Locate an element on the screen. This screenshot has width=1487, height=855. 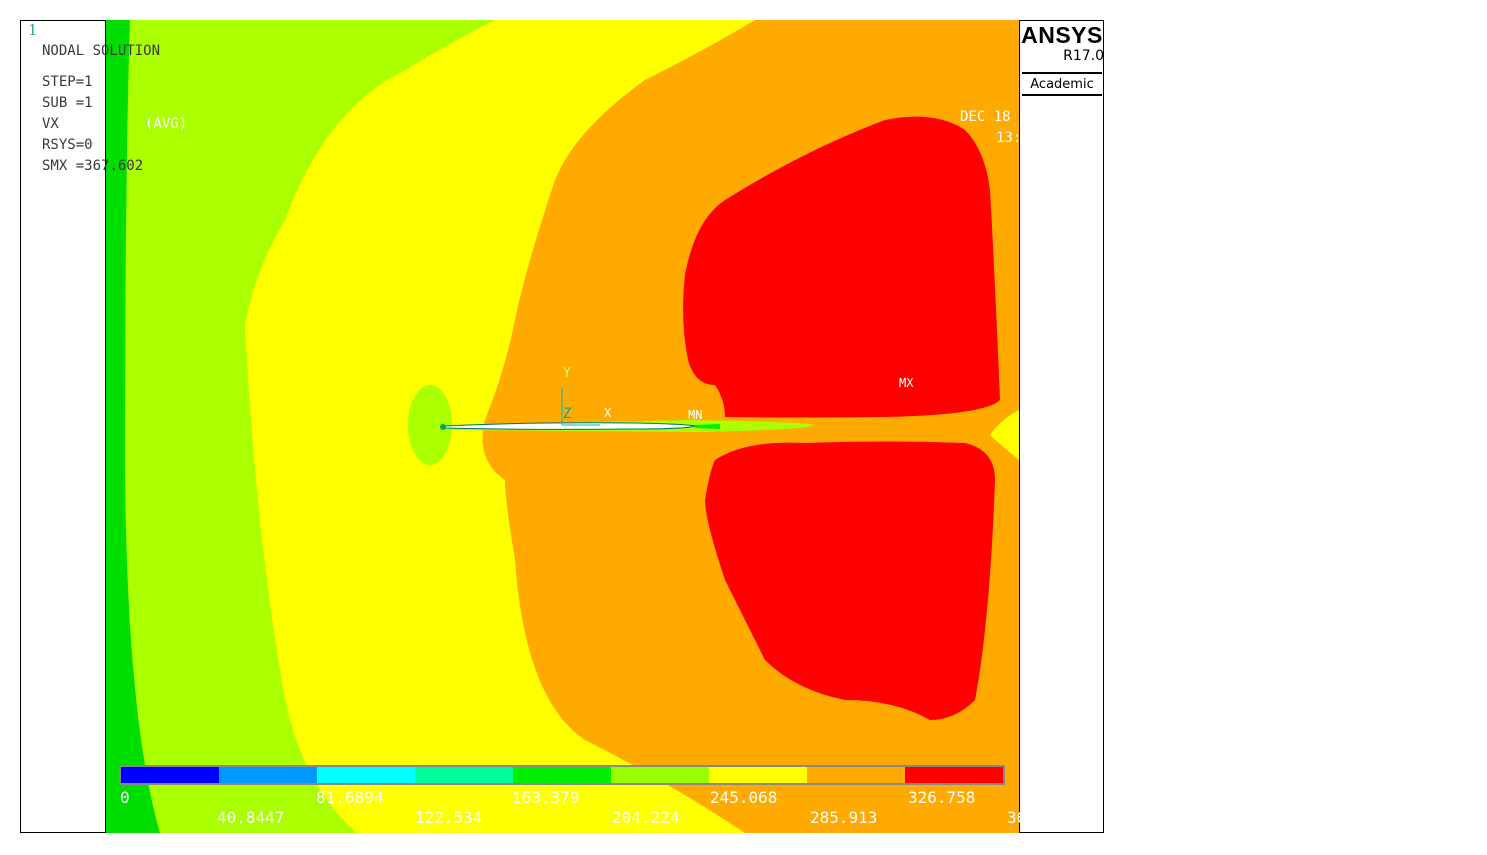
date-stamp: DEC 18 2019 is located at coordinates (1006, 117).